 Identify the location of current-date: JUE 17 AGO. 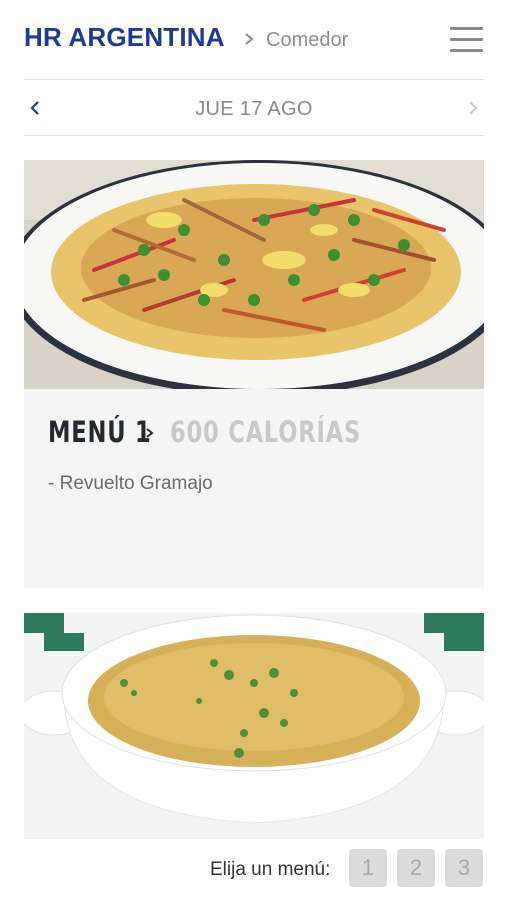
(254, 109).